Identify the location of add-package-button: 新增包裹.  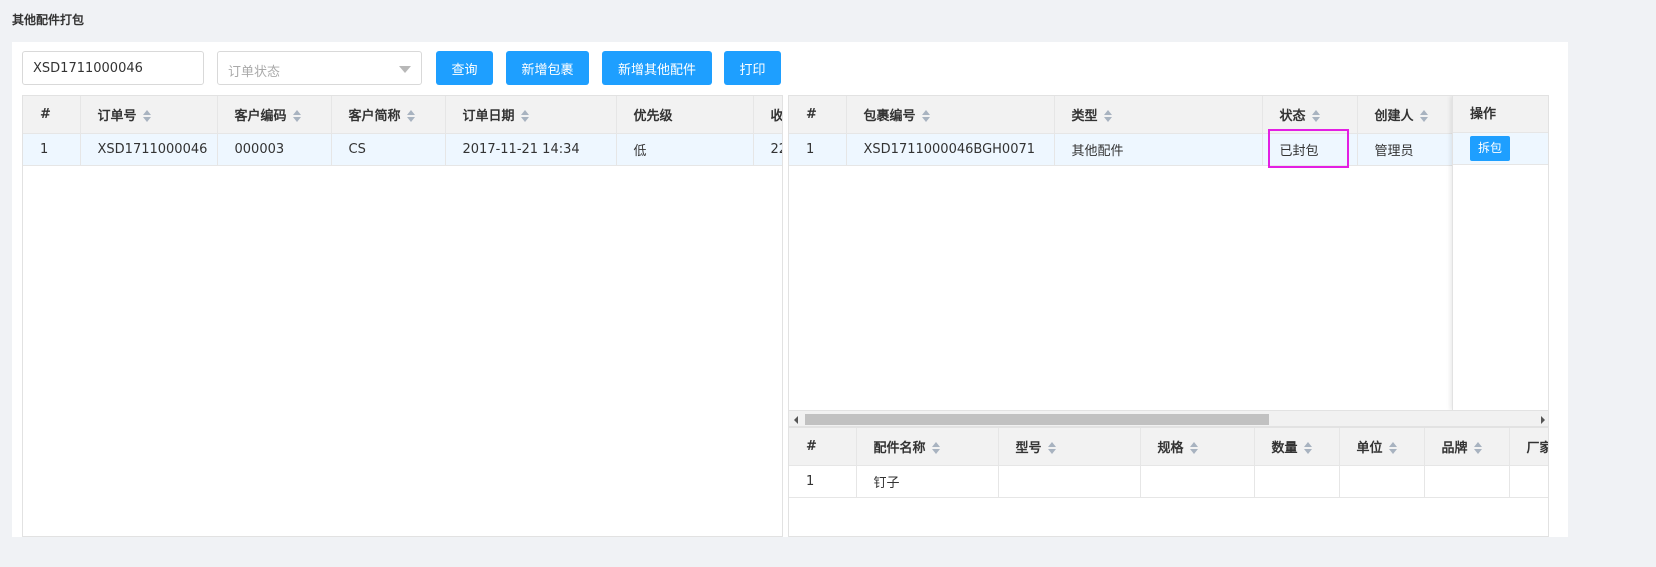
(547, 68).